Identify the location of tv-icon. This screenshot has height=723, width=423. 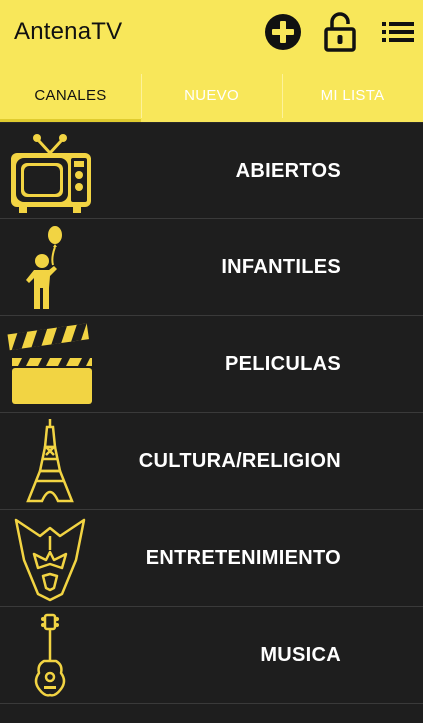
(50, 171).